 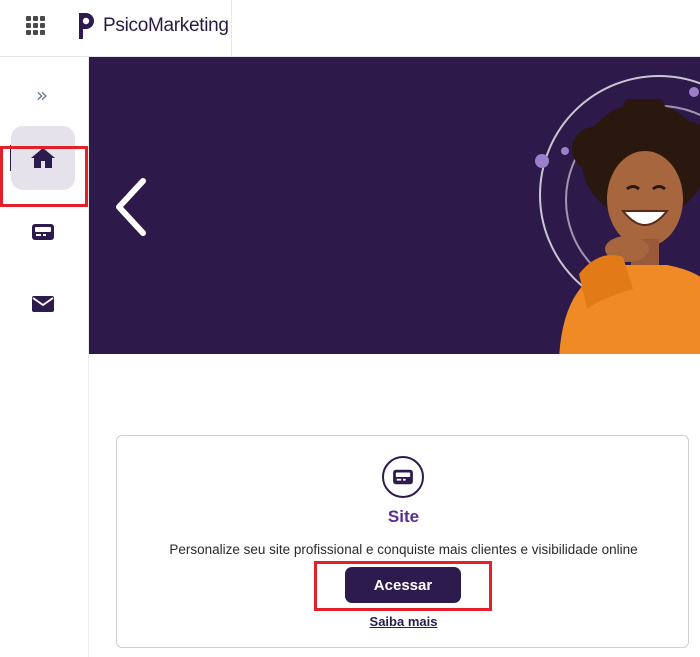 I want to click on card-title: Site, so click(x=403, y=516).